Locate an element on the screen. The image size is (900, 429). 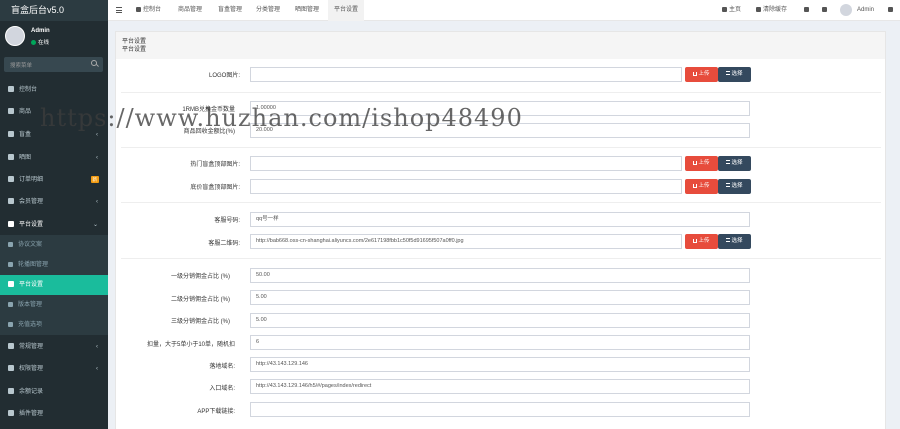
sidebar-item-balance: 余额记录 is located at coordinates (54, 392).